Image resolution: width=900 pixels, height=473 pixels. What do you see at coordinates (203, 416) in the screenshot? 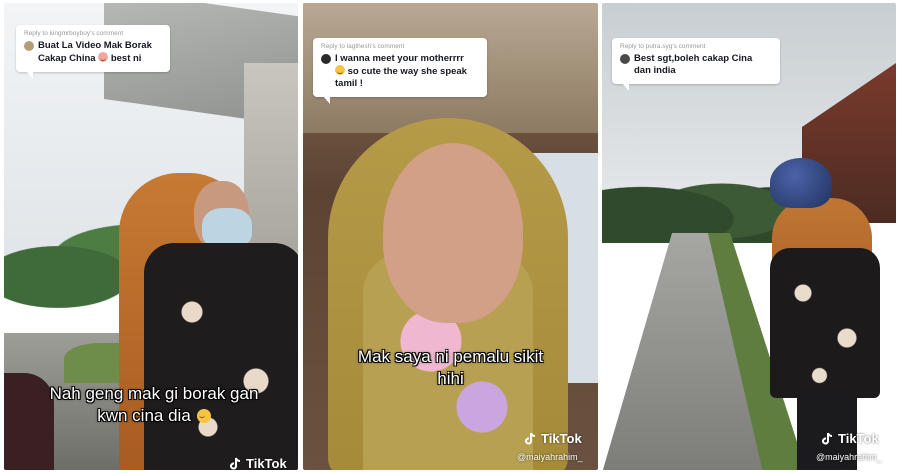
I see `laughing-emoji-icon` at bounding box center [203, 416].